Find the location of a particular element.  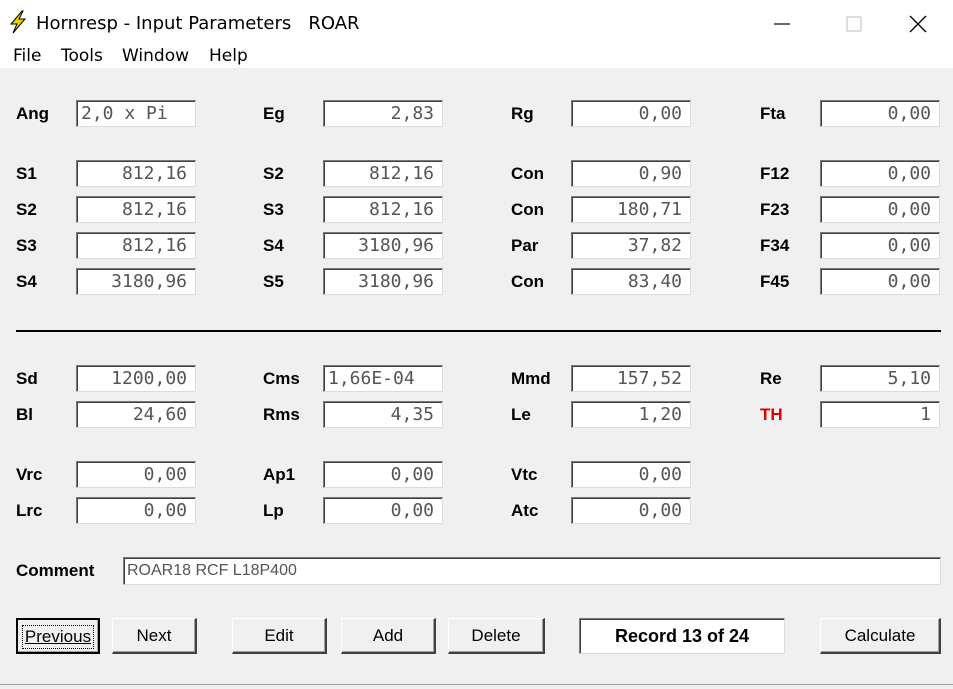

param-field: 1,66E-04 is located at coordinates (383, 378).